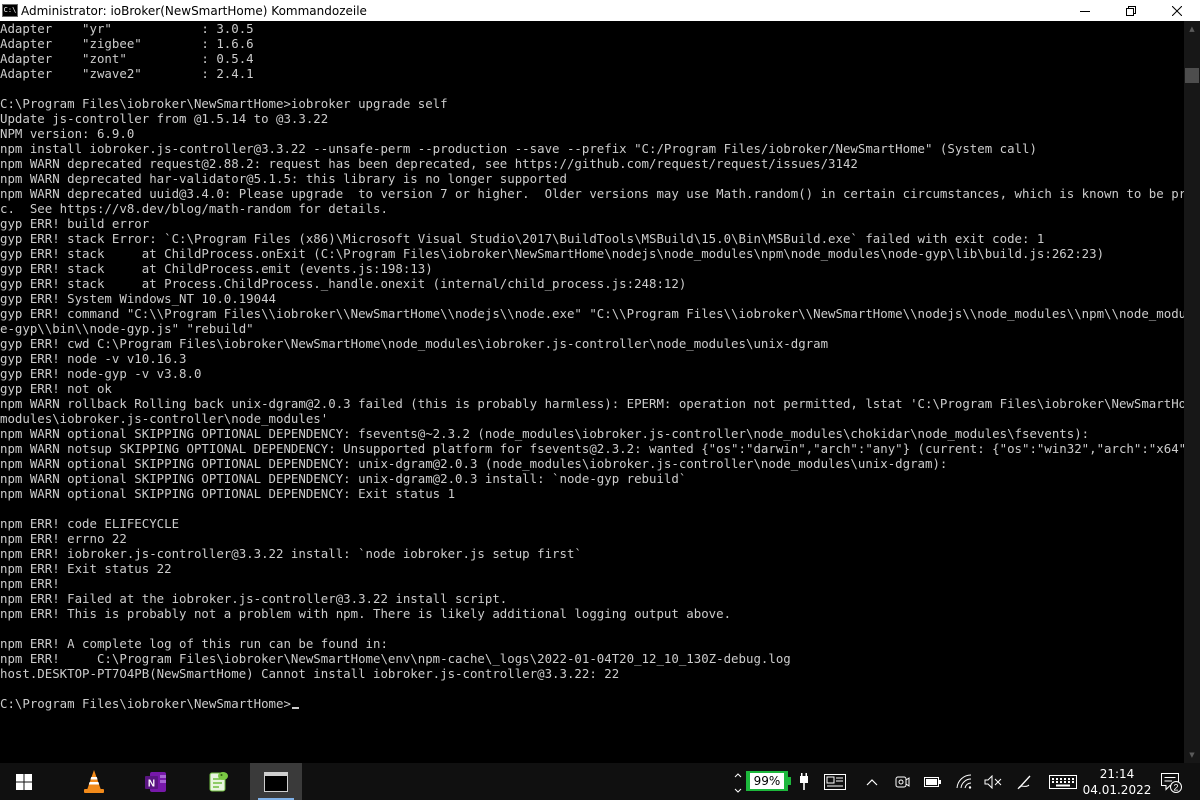  Describe the element at coordinates (138, 298) in the screenshot. I see `console-line: gyp ERR! System Windows_NT 10.0.19044` at that location.